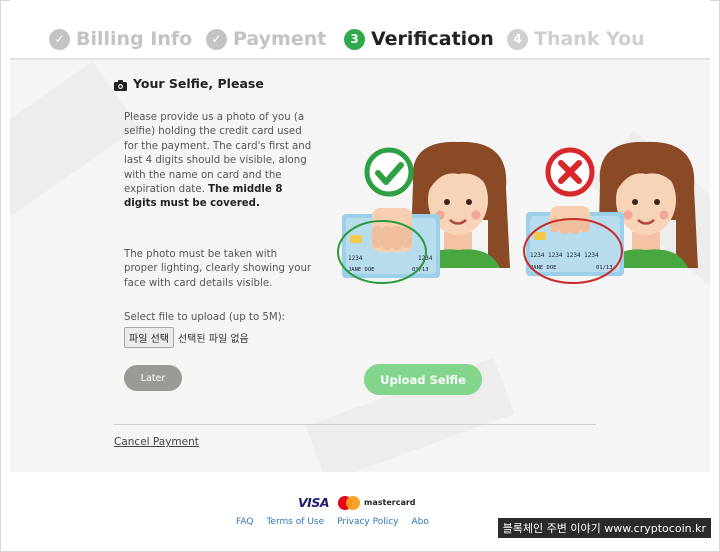 This screenshot has width=720, height=552. Describe the element at coordinates (589, 39) in the screenshot. I see `step-label: Thank You` at that location.